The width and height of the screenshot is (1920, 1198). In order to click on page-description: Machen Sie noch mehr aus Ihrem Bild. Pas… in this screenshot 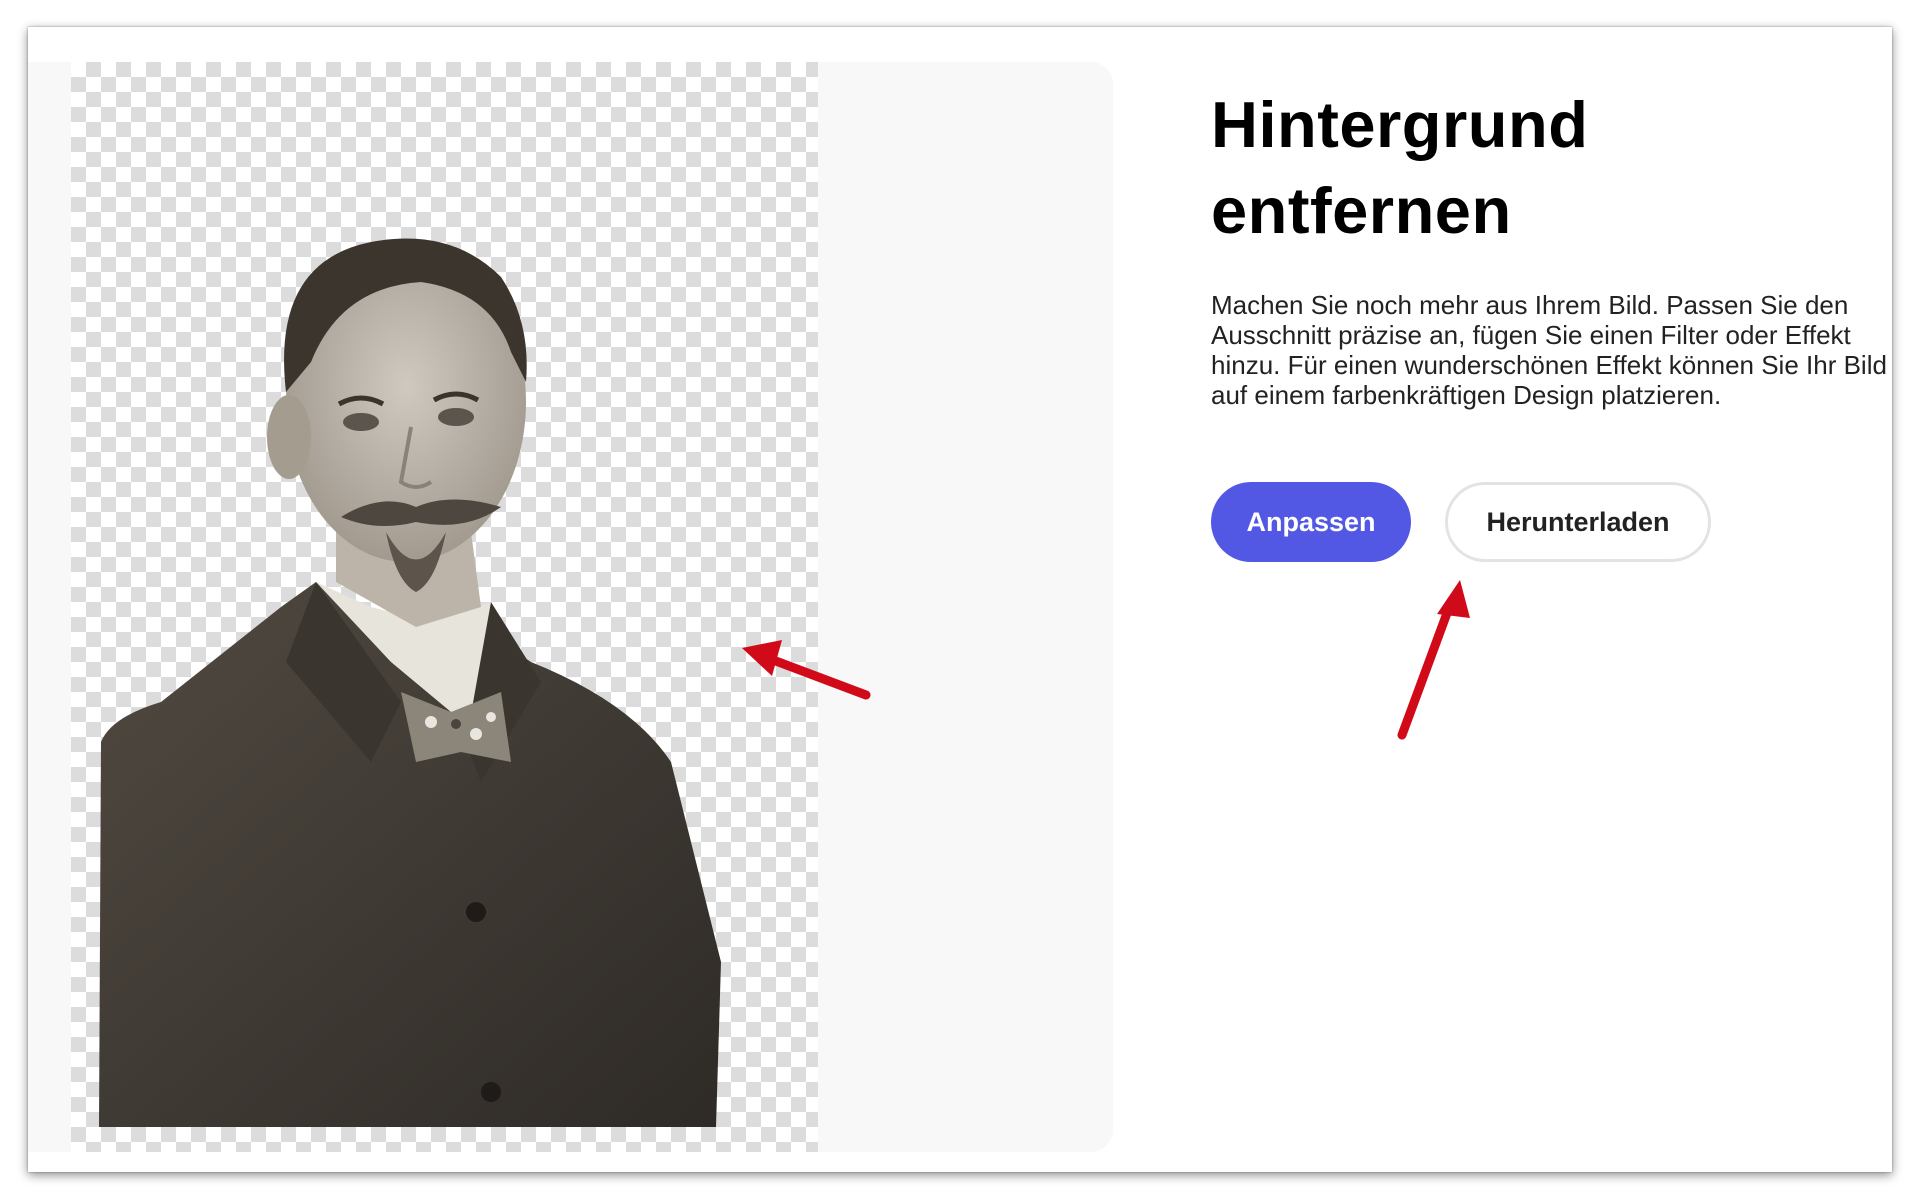, I will do `click(1549, 350)`.